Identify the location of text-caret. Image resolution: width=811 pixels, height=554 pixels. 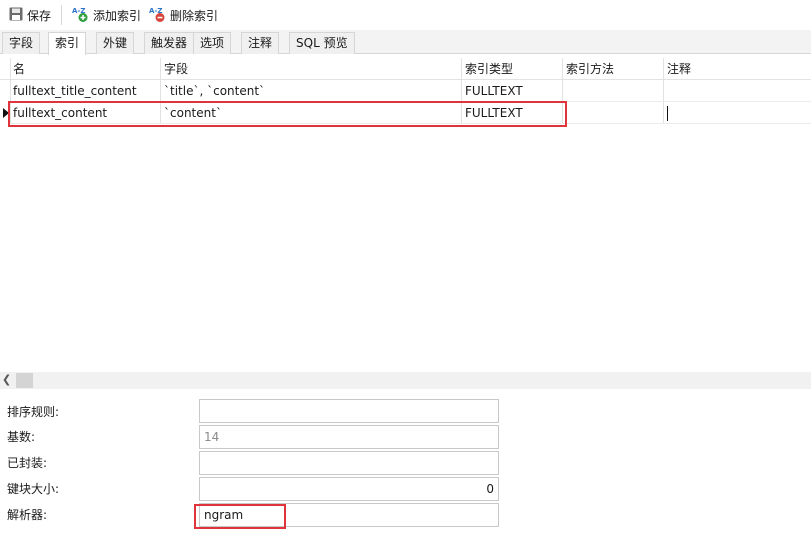
(667, 113).